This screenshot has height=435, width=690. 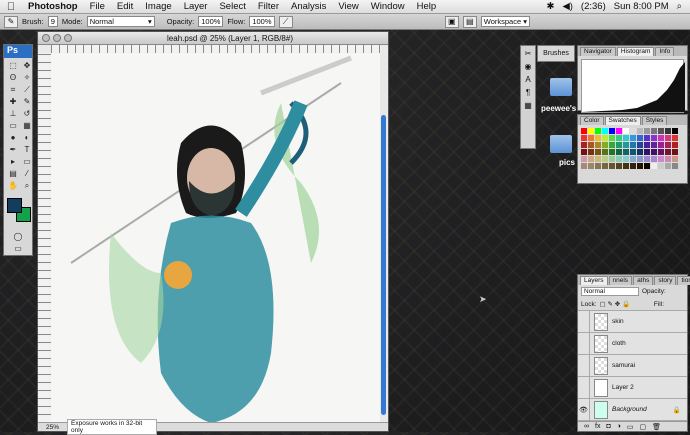 I want to click on tab-history: story, so click(x=665, y=280).